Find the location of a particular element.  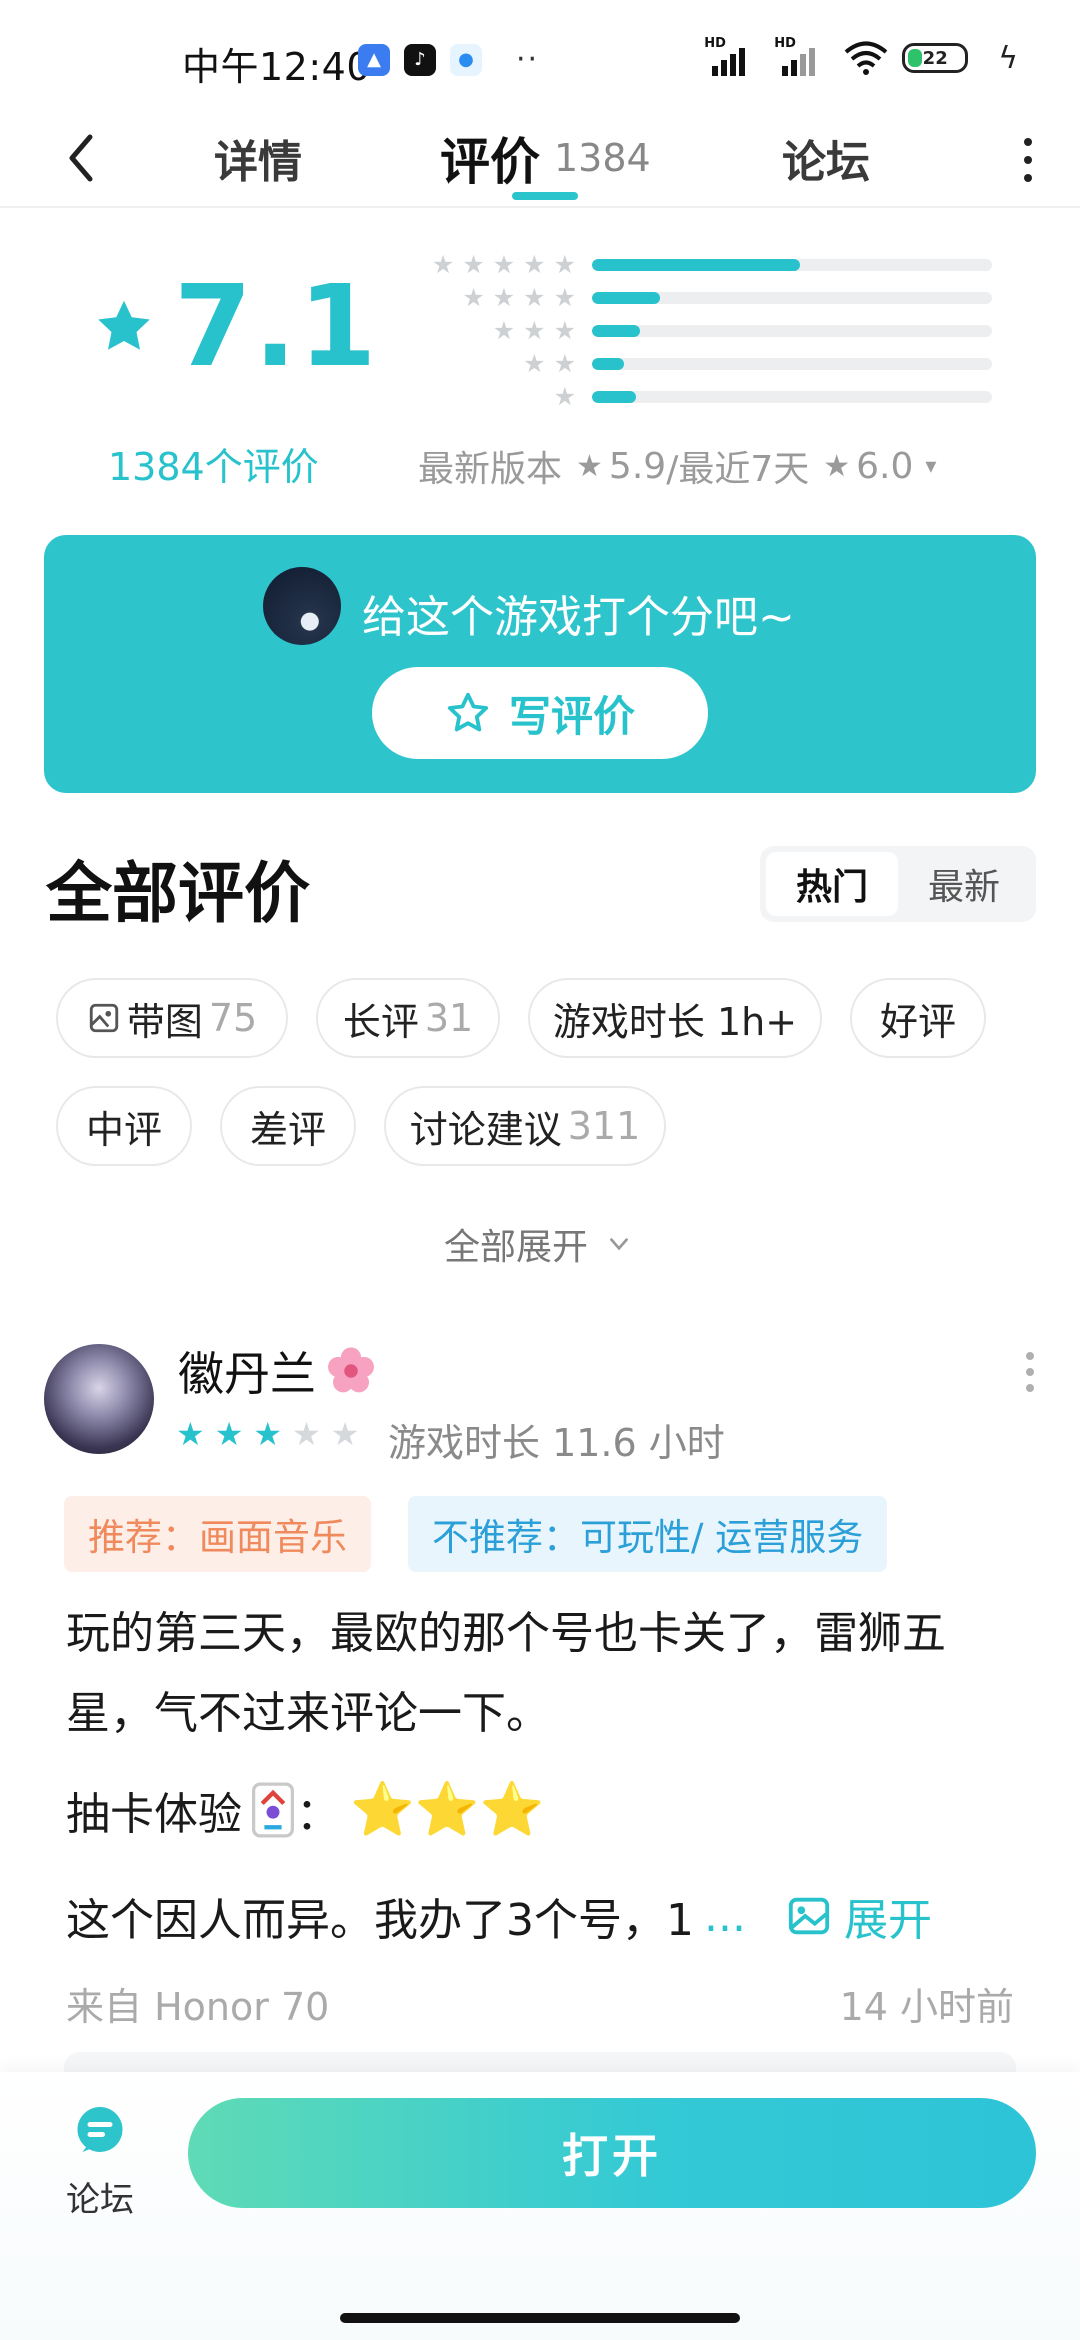

open-game-button: 打开 is located at coordinates (612, 2153).